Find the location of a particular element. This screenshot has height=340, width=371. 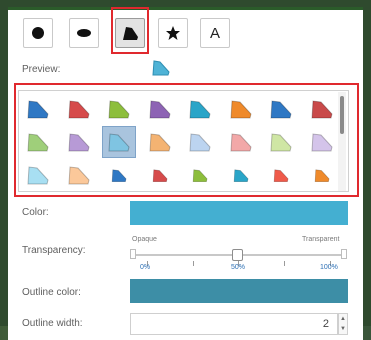

star-icon is located at coordinates (173, 33).